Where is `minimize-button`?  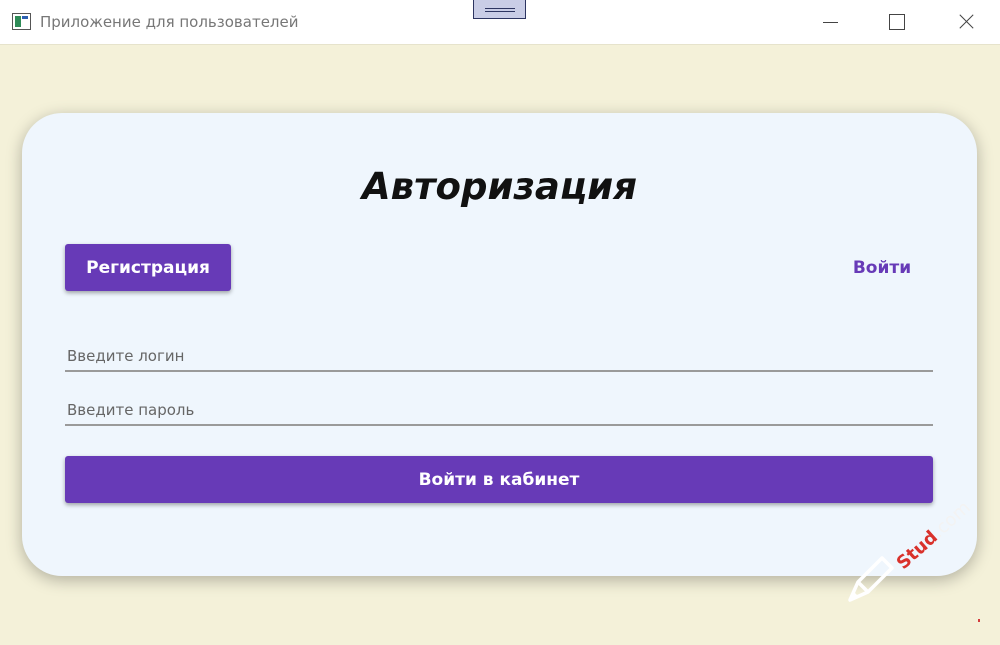
minimize-button is located at coordinates (829, 22).